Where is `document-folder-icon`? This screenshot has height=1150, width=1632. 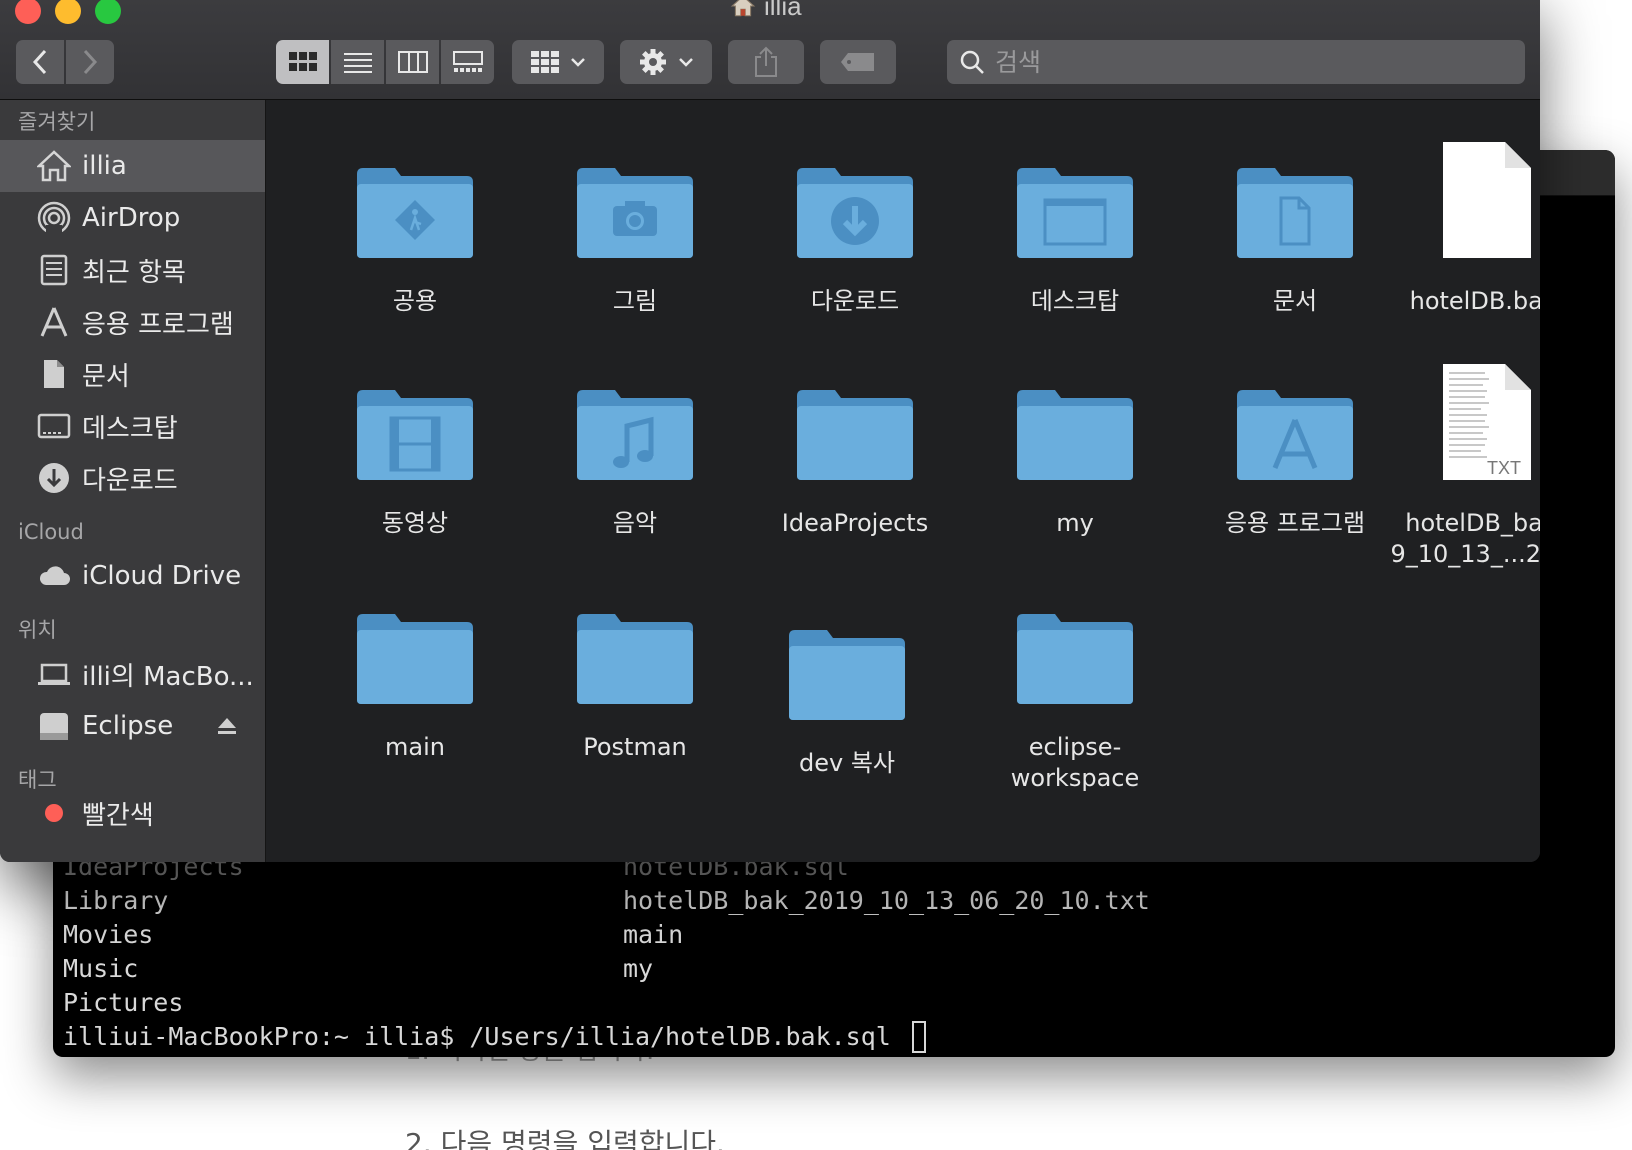
document-folder-icon is located at coordinates (1295, 213).